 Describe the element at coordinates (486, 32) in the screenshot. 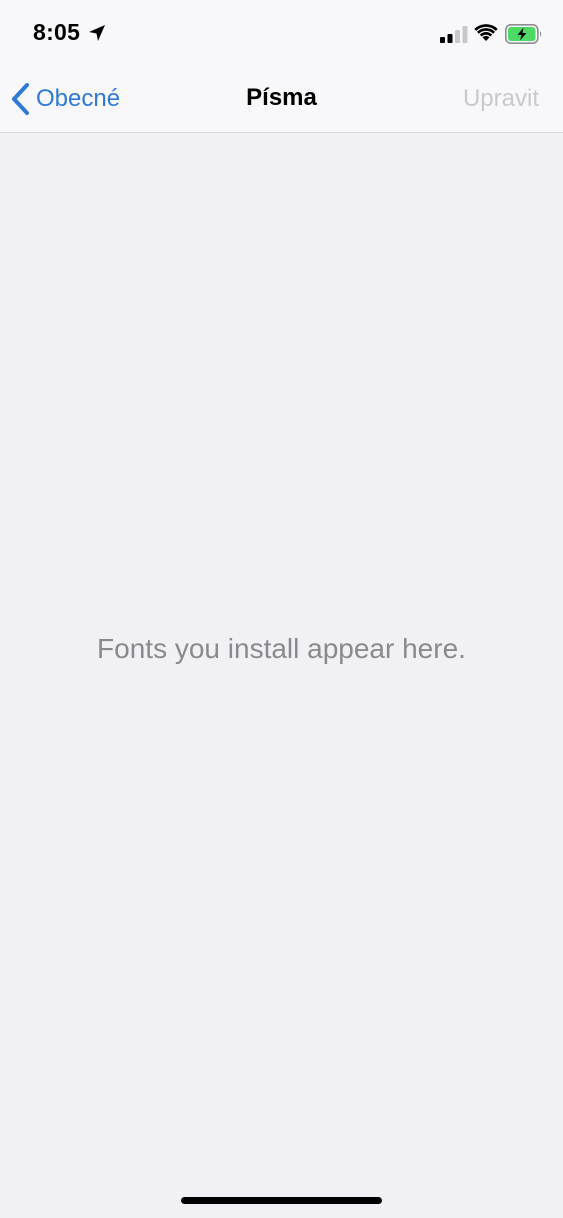

I see `wifi-icon` at that location.